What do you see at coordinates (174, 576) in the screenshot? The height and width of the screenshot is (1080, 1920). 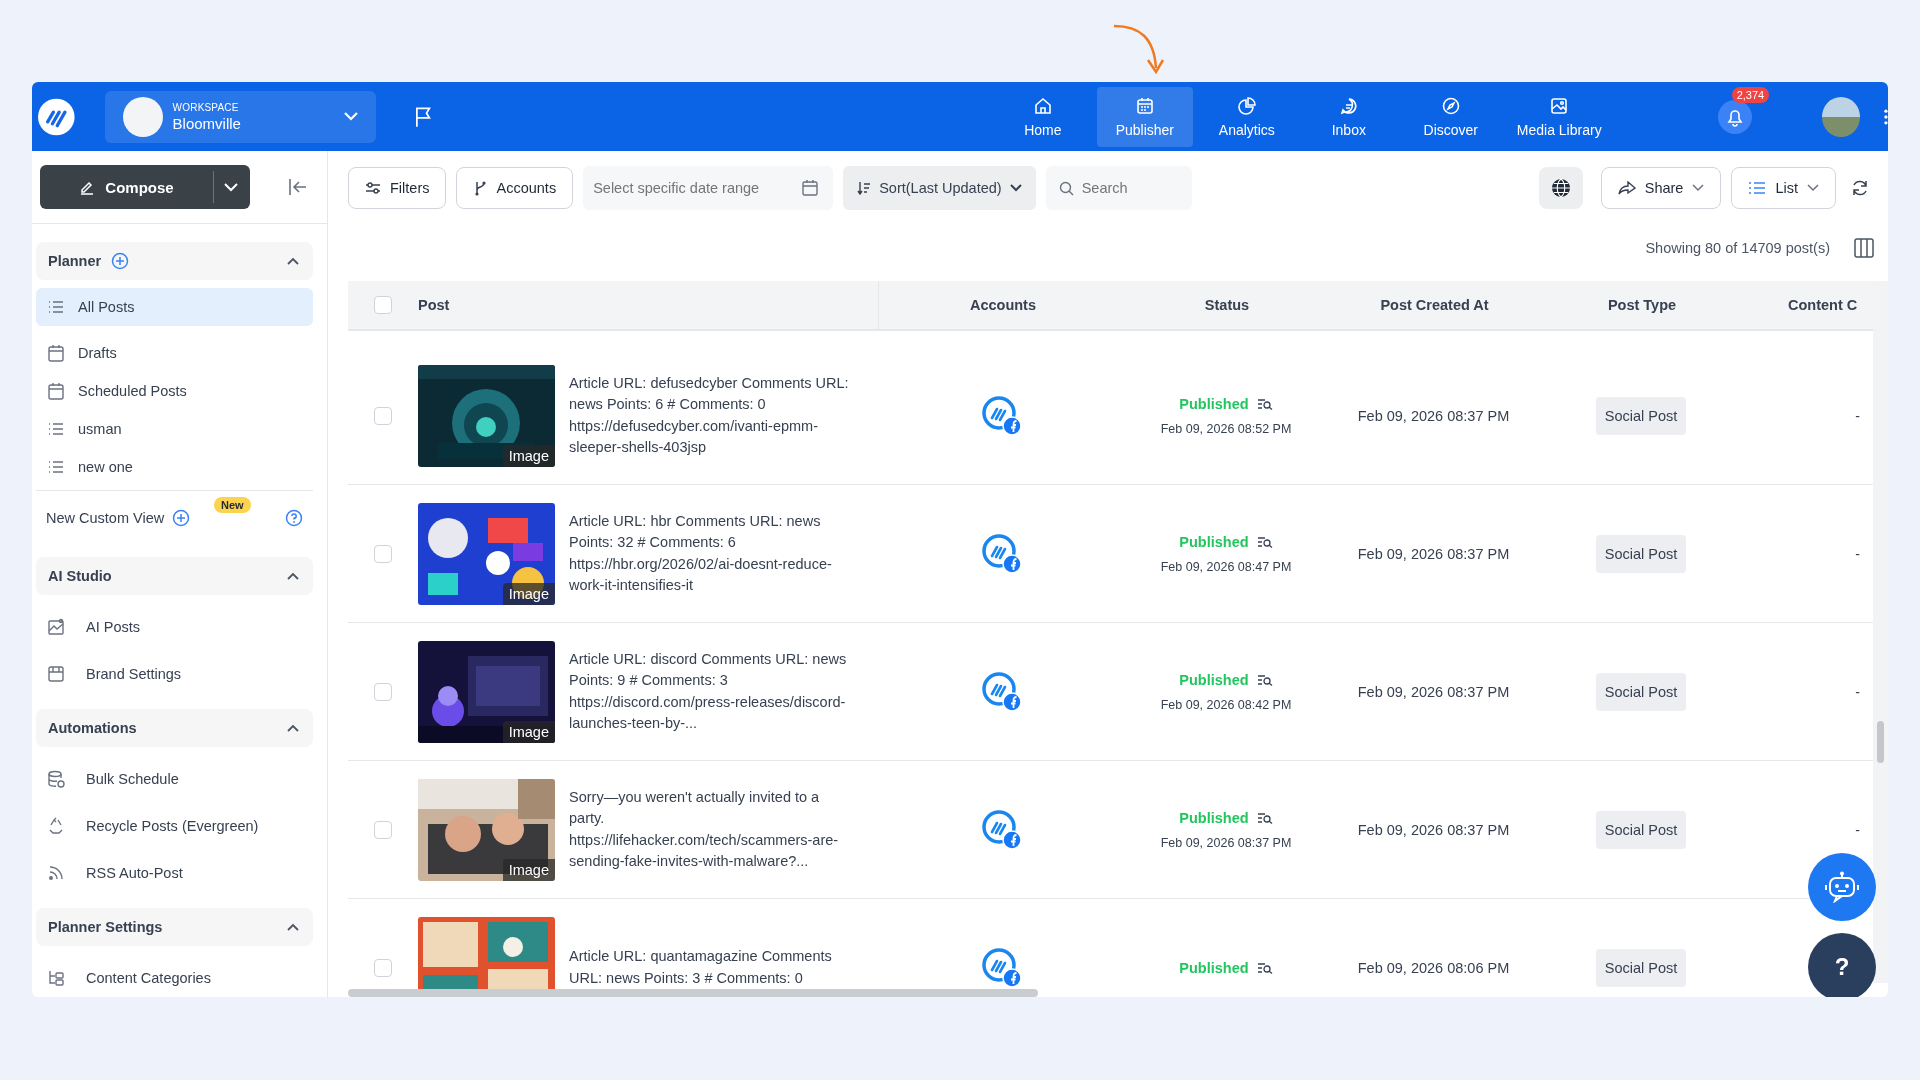 I see `section-header: AI Studio` at bounding box center [174, 576].